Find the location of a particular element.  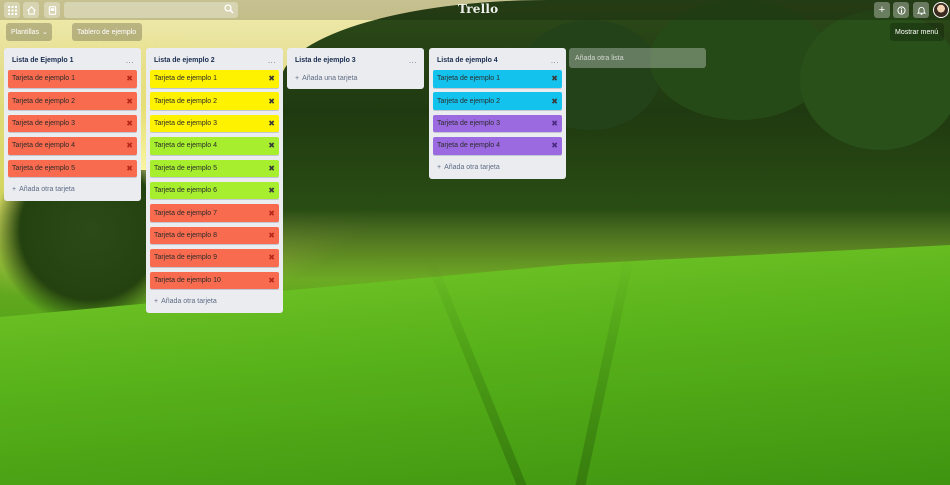

notifications-button is located at coordinates (921, 10).